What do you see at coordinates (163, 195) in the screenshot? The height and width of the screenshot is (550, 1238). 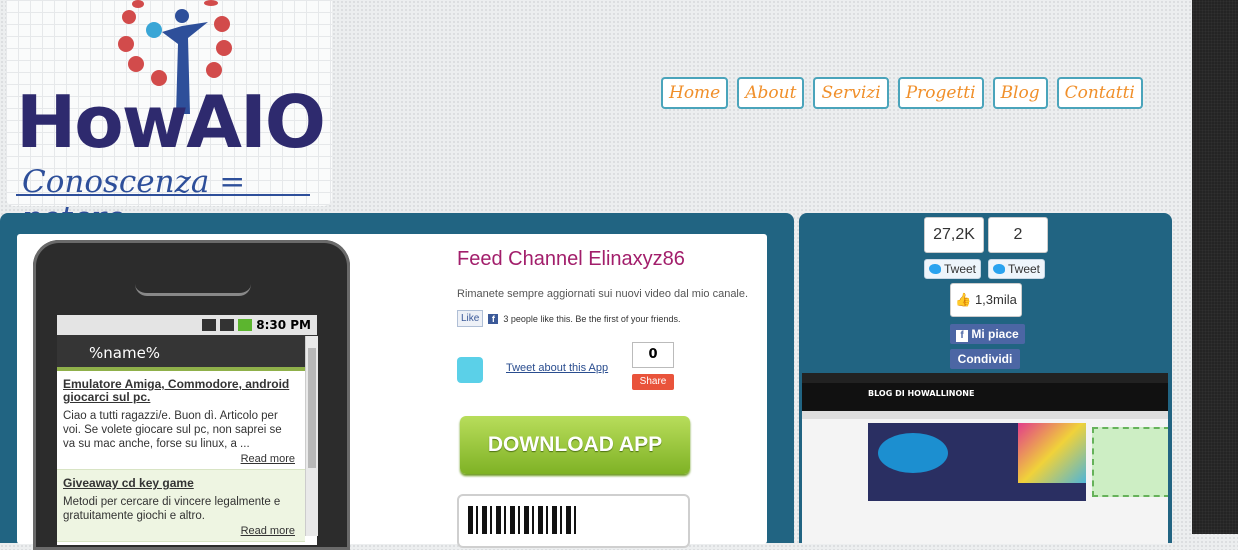 I see `logo-underline` at bounding box center [163, 195].